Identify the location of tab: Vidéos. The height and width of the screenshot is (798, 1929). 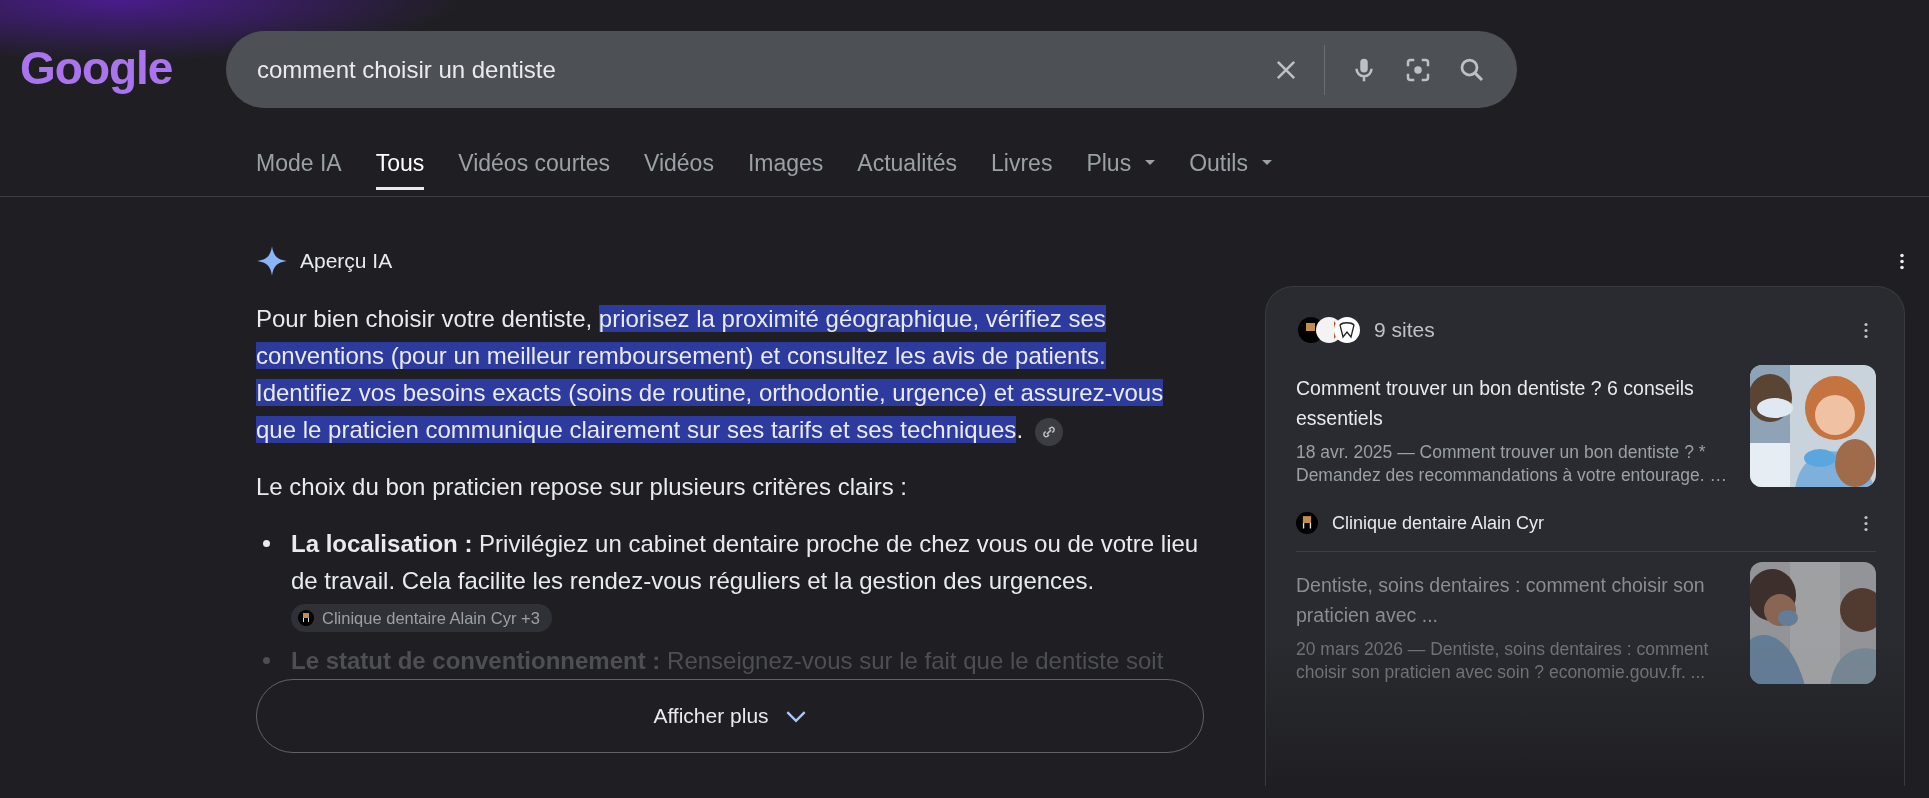
(679, 164).